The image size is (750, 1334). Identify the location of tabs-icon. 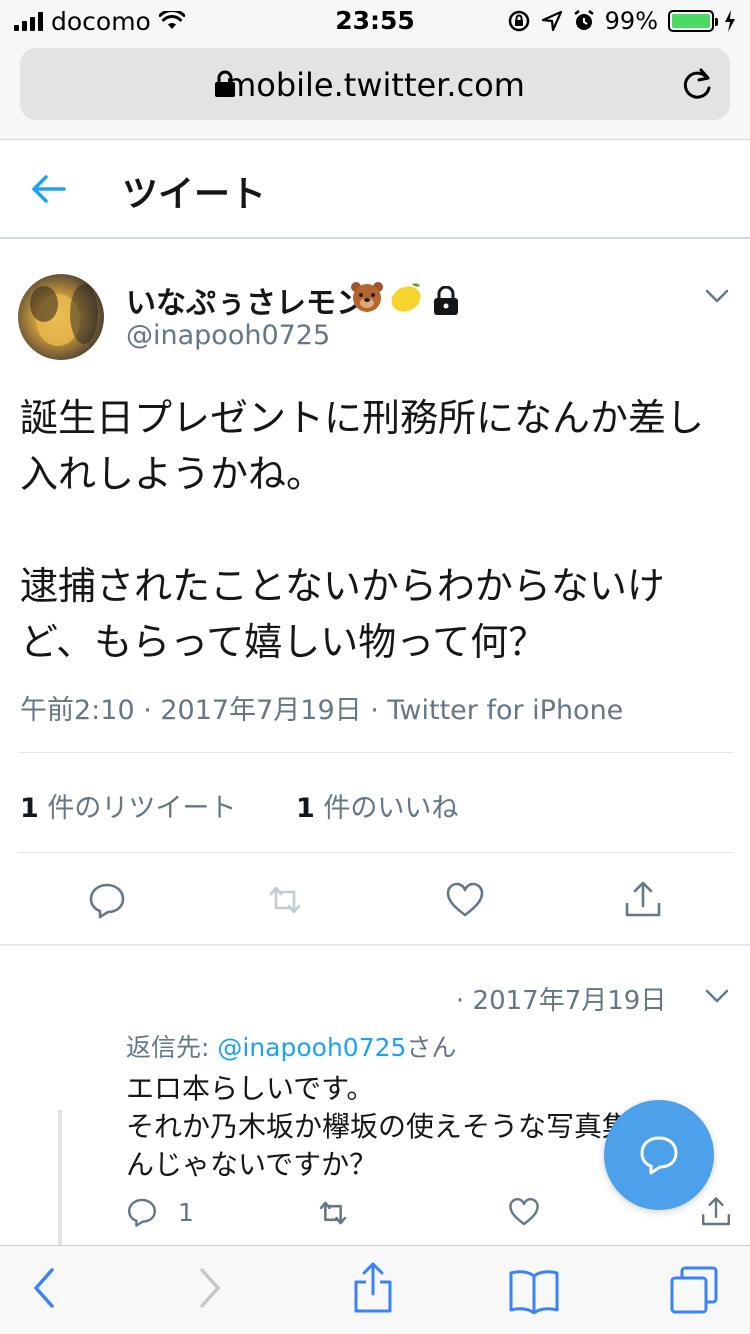
(694, 1290).